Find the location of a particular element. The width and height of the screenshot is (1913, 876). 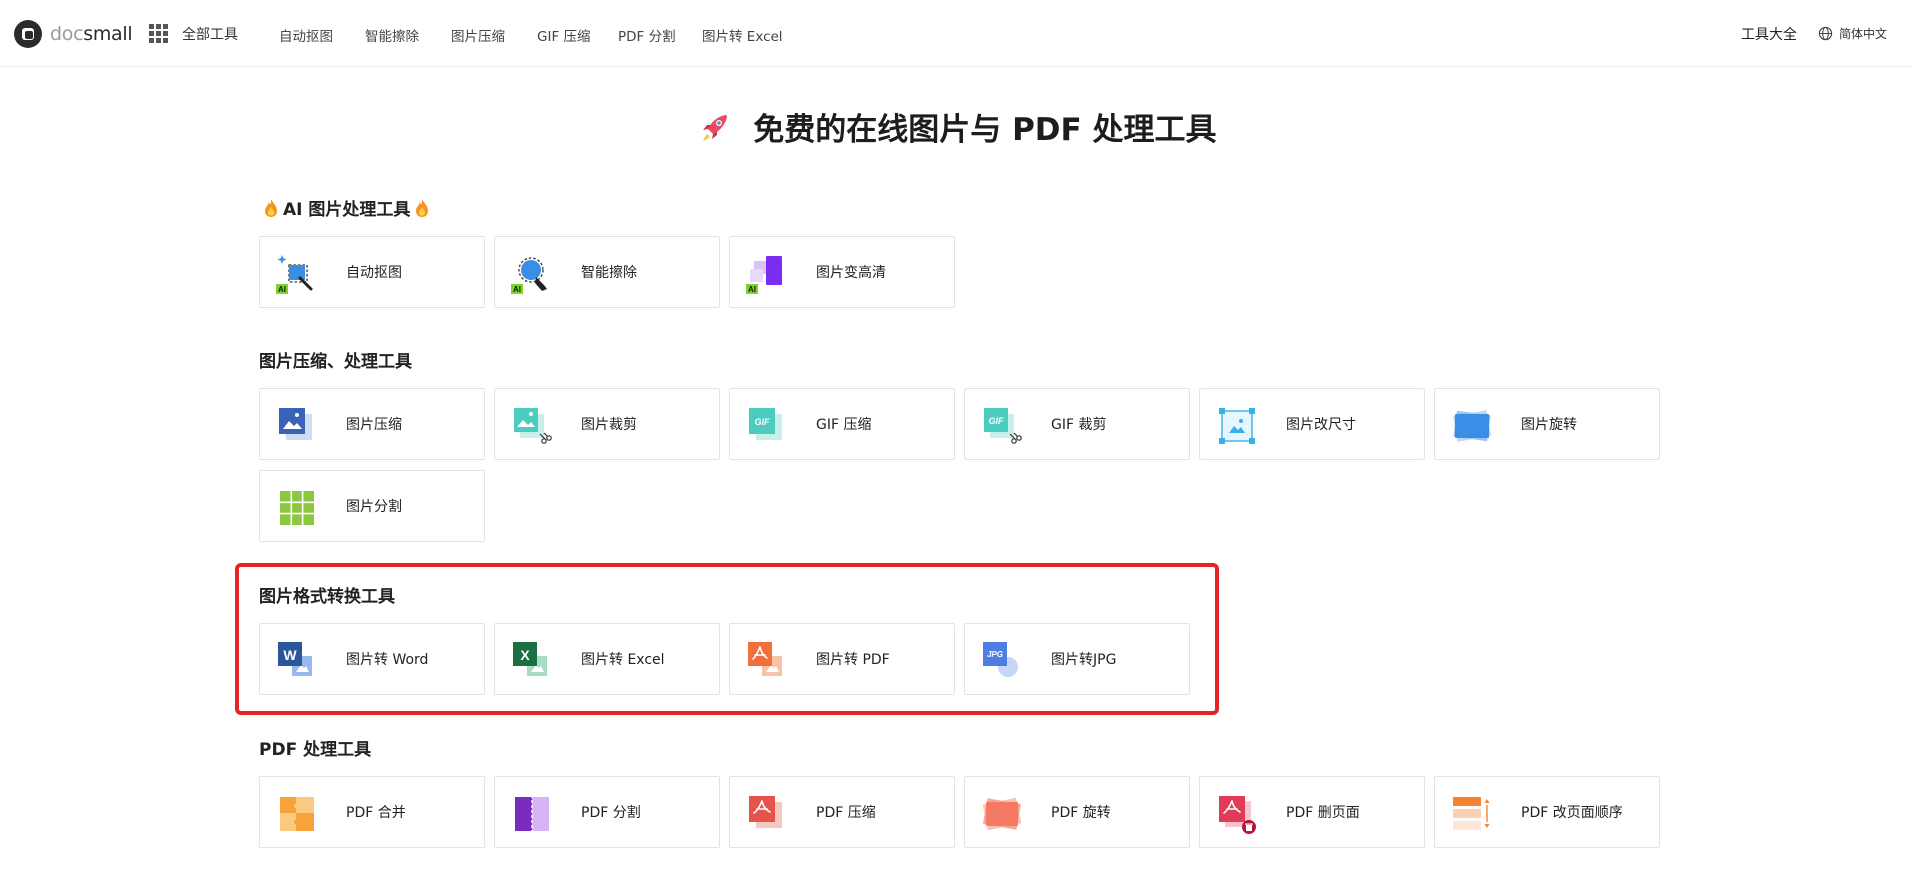

globe-icon is located at coordinates (1825, 33).